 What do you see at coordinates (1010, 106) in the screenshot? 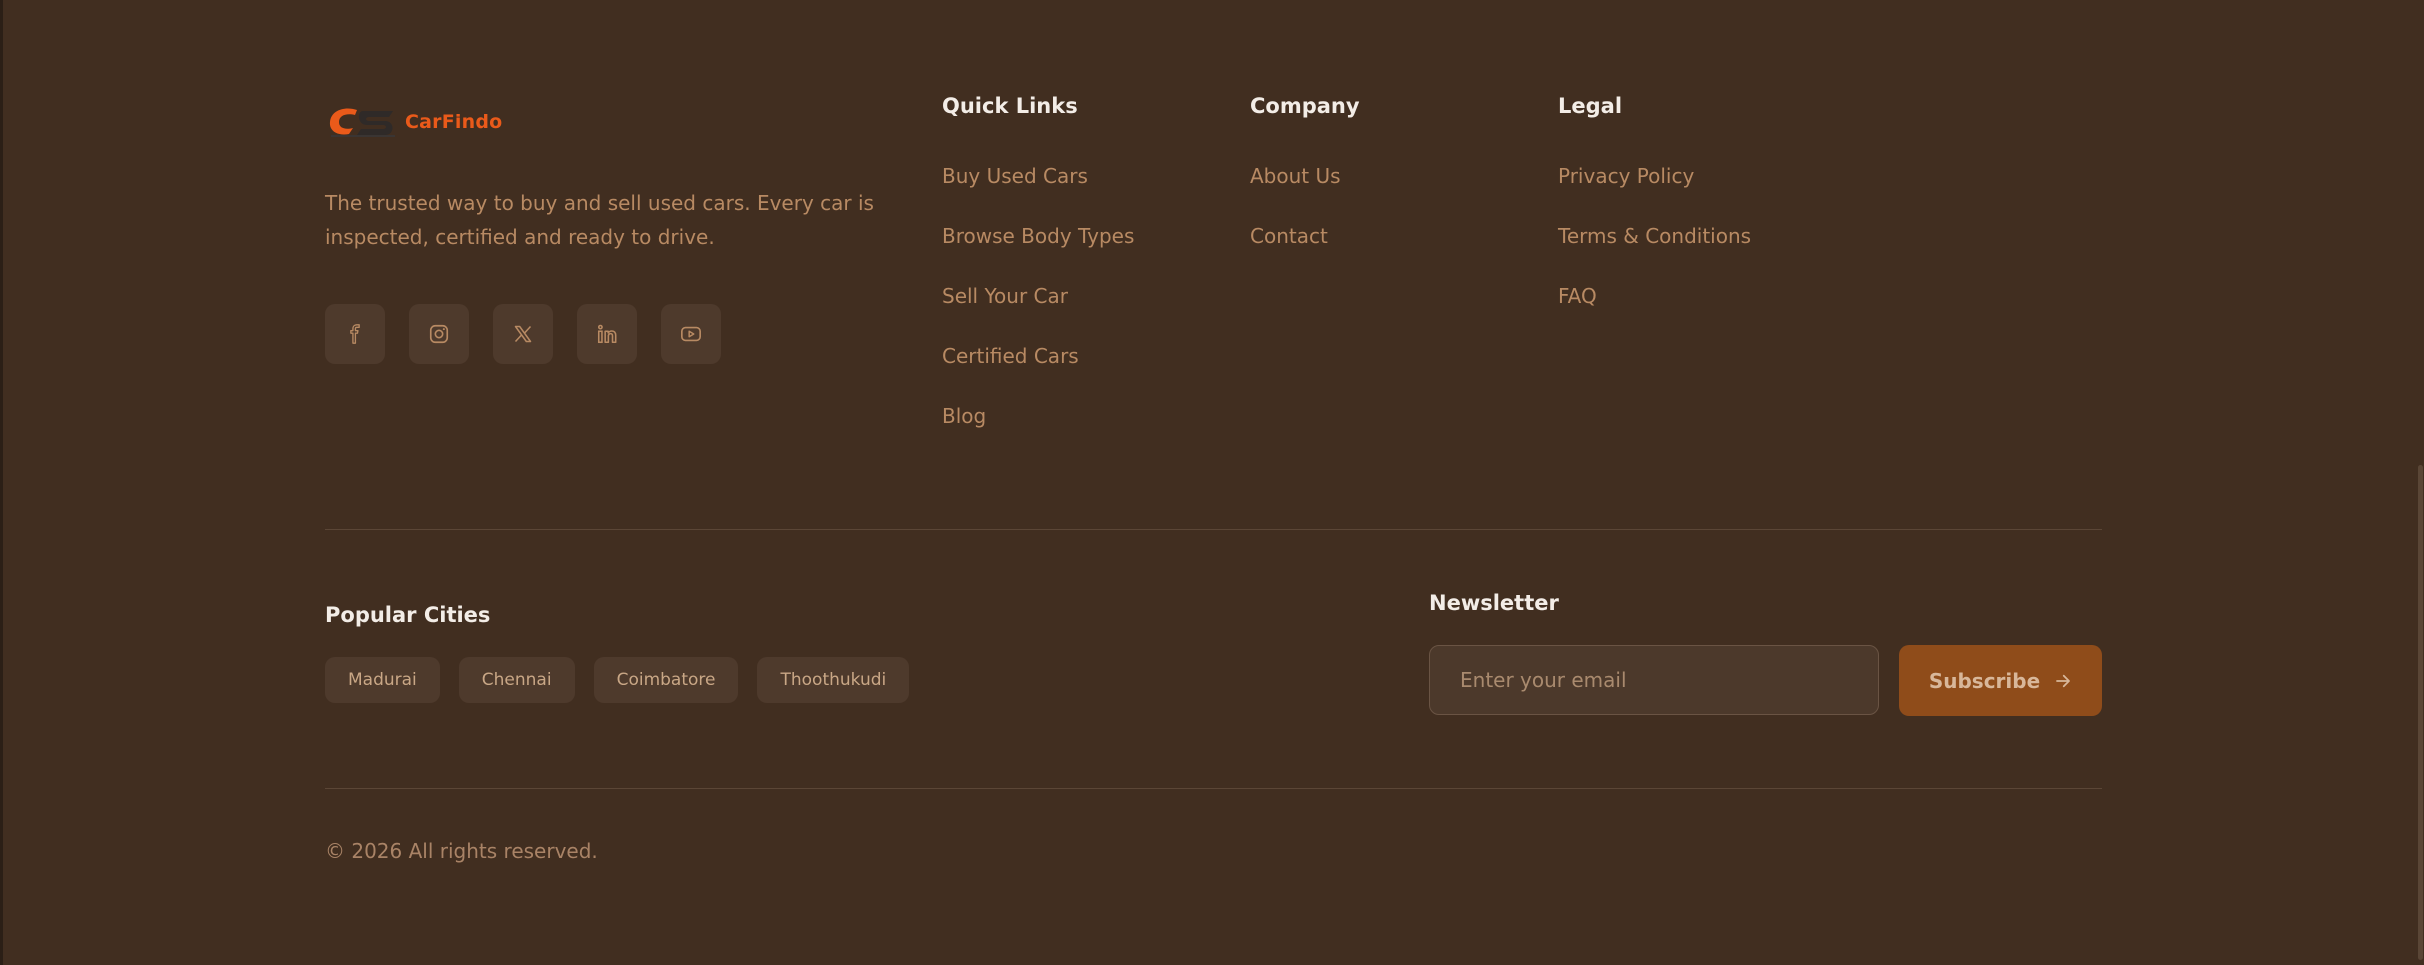
I see `quick-links-title: Quick Links` at bounding box center [1010, 106].